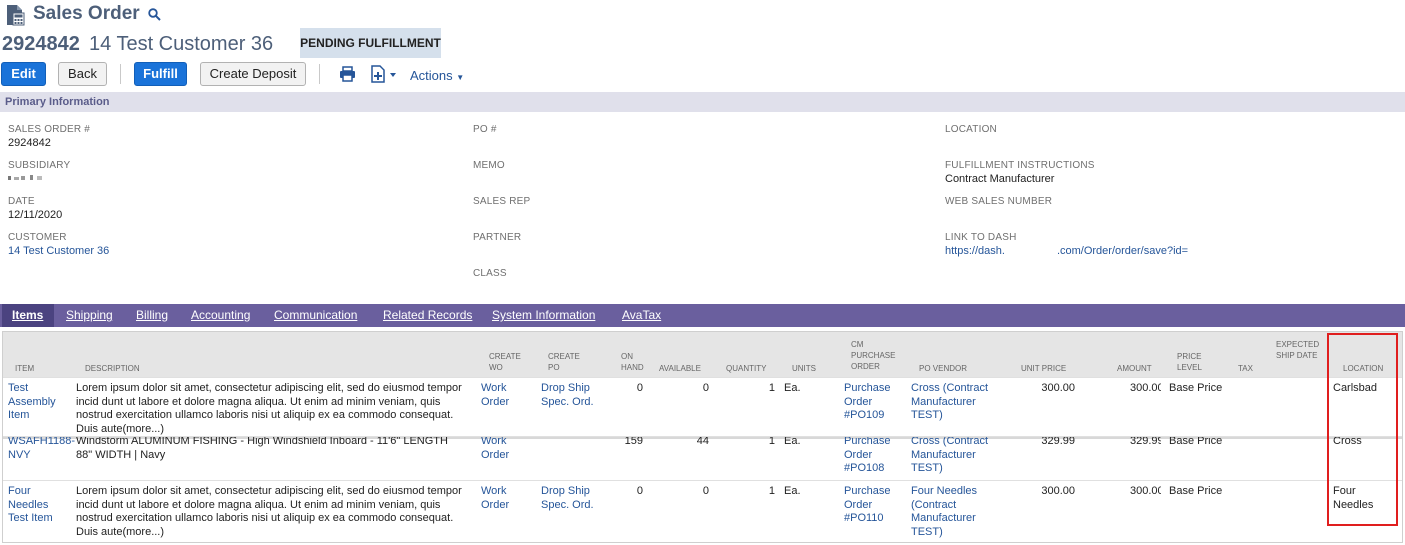  Describe the element at coordinates (315, 315) in the screenshot. I see `tab-communication: Communication` at that location.